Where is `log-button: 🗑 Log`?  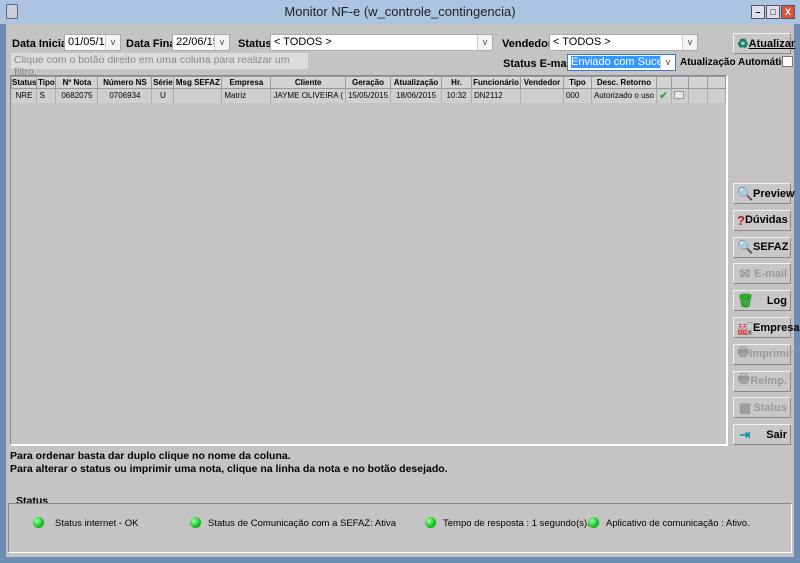 log-button: 🗑 Log is located at coordinates (762, 301).